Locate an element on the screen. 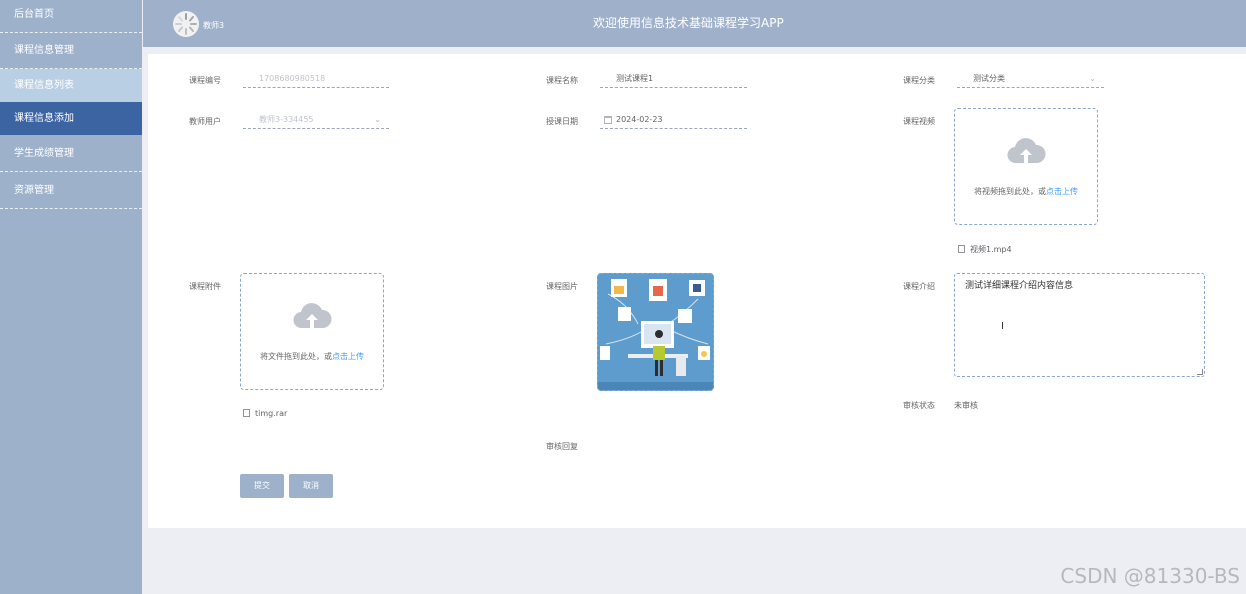  top-header: 教师3 欢迎使用信息技术基础课程学习APP is located at coordinates (694, 23).